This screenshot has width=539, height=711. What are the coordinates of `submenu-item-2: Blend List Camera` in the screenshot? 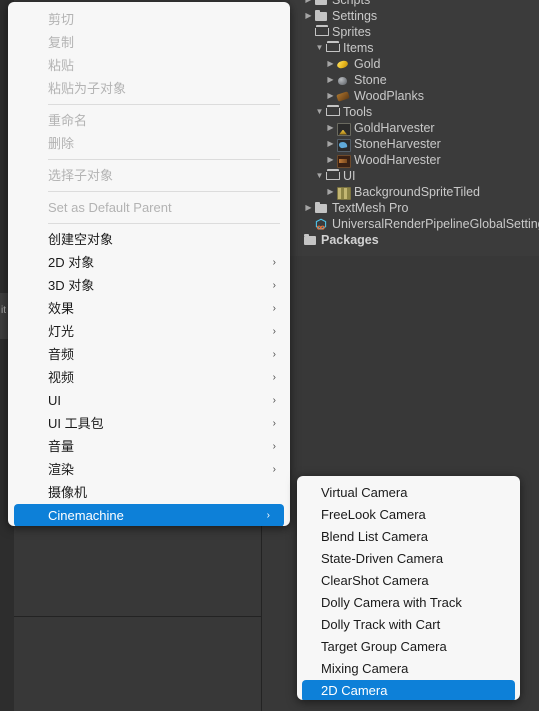 It's located at (408, 537).